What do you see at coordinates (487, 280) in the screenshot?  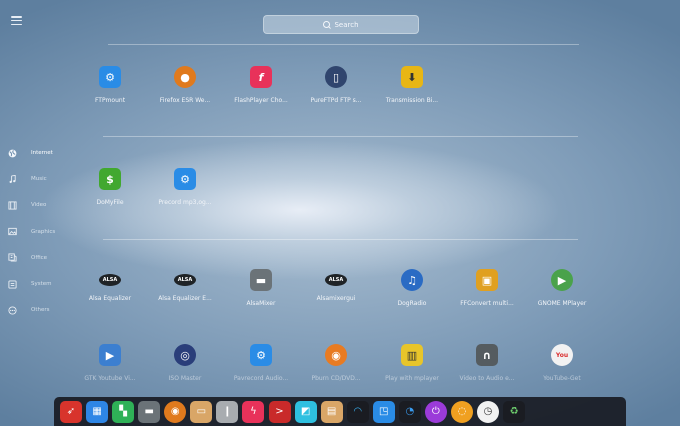 I see `convert-icon: ▣` at bounding box center [487, 280].